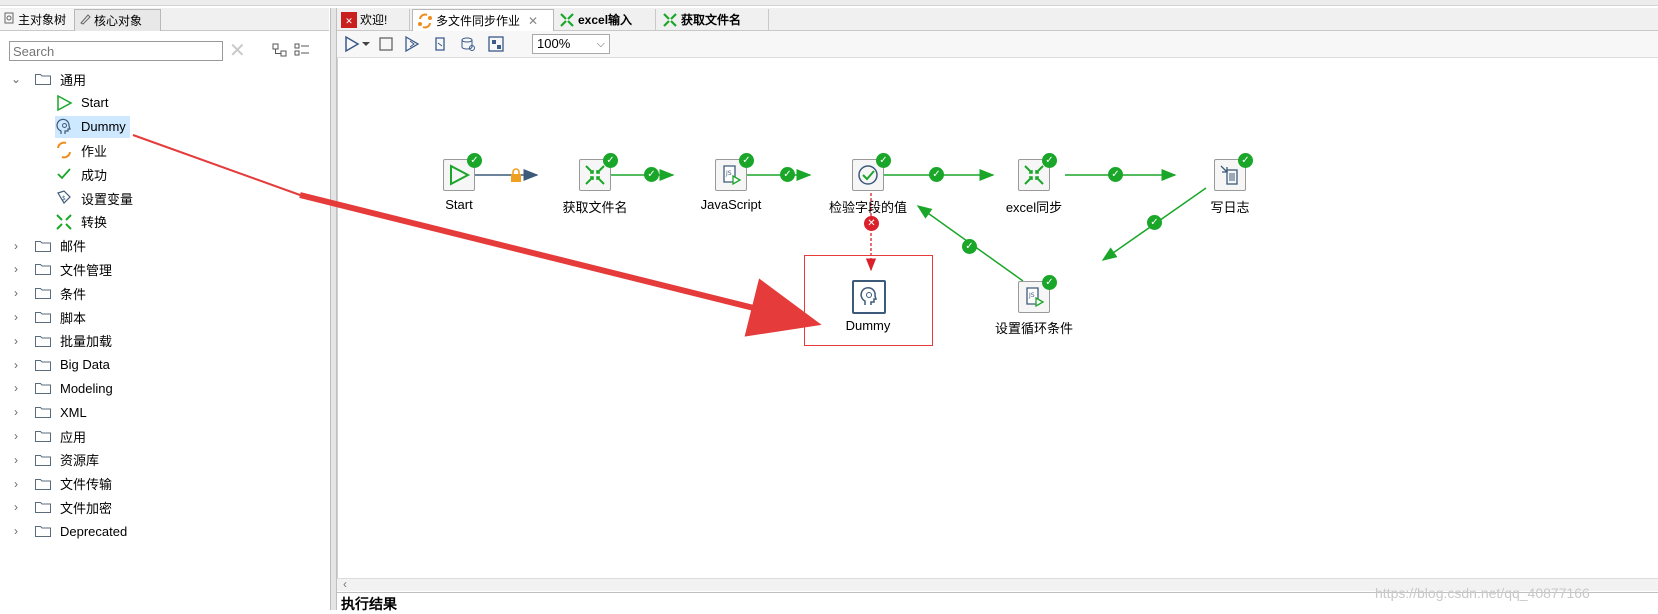 Image resolution: width=1658 pixels, height=614 pixels. I want to click on tab-multi-file-sync-job: 多文件同步作业 ✕, so click(483, 20).